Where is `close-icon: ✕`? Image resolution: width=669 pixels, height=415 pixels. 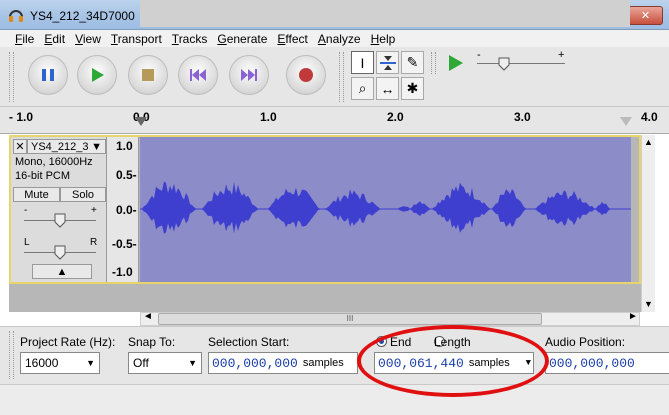 close-icon: ✕ is located at coordinates (20, 147).